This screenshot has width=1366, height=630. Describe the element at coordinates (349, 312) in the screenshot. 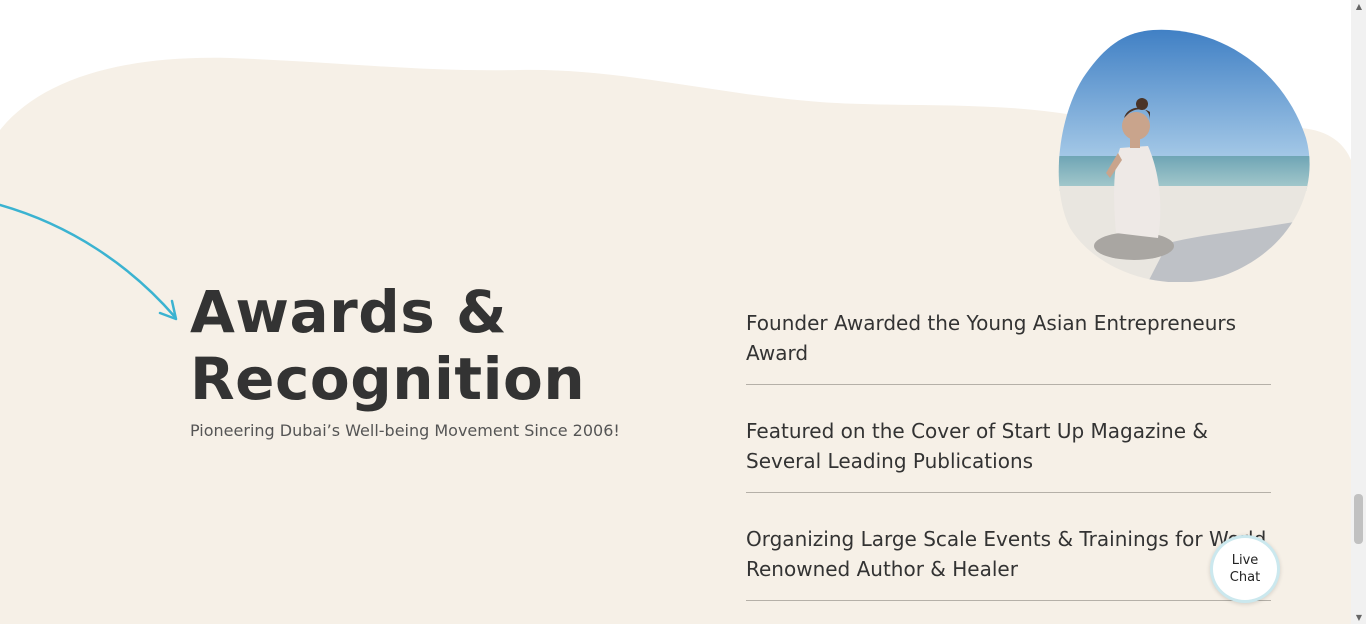

I see `title-line-1: Awards &` at that location.